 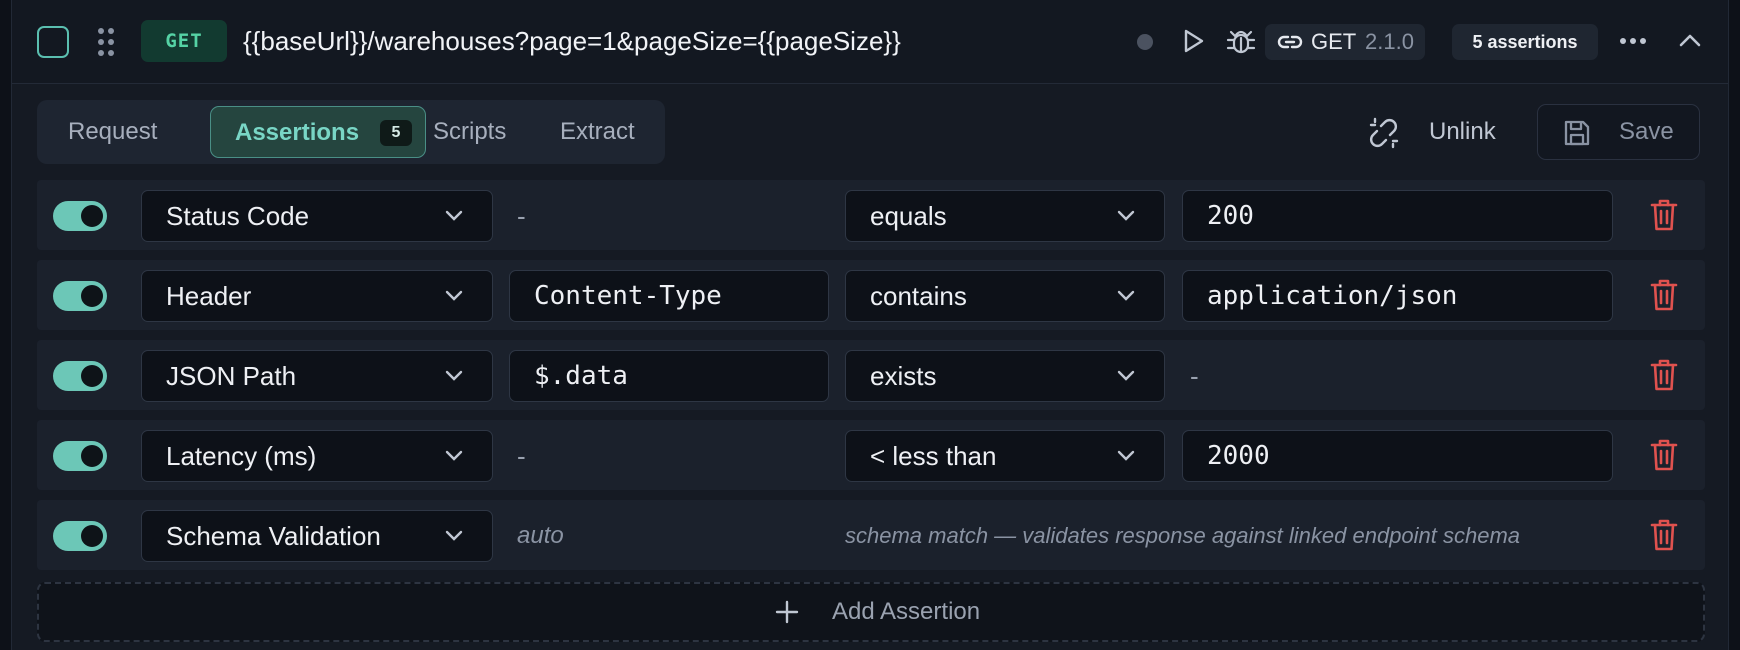 I want to click on unlink-label: Unlink, so click(x=1462, y=131).